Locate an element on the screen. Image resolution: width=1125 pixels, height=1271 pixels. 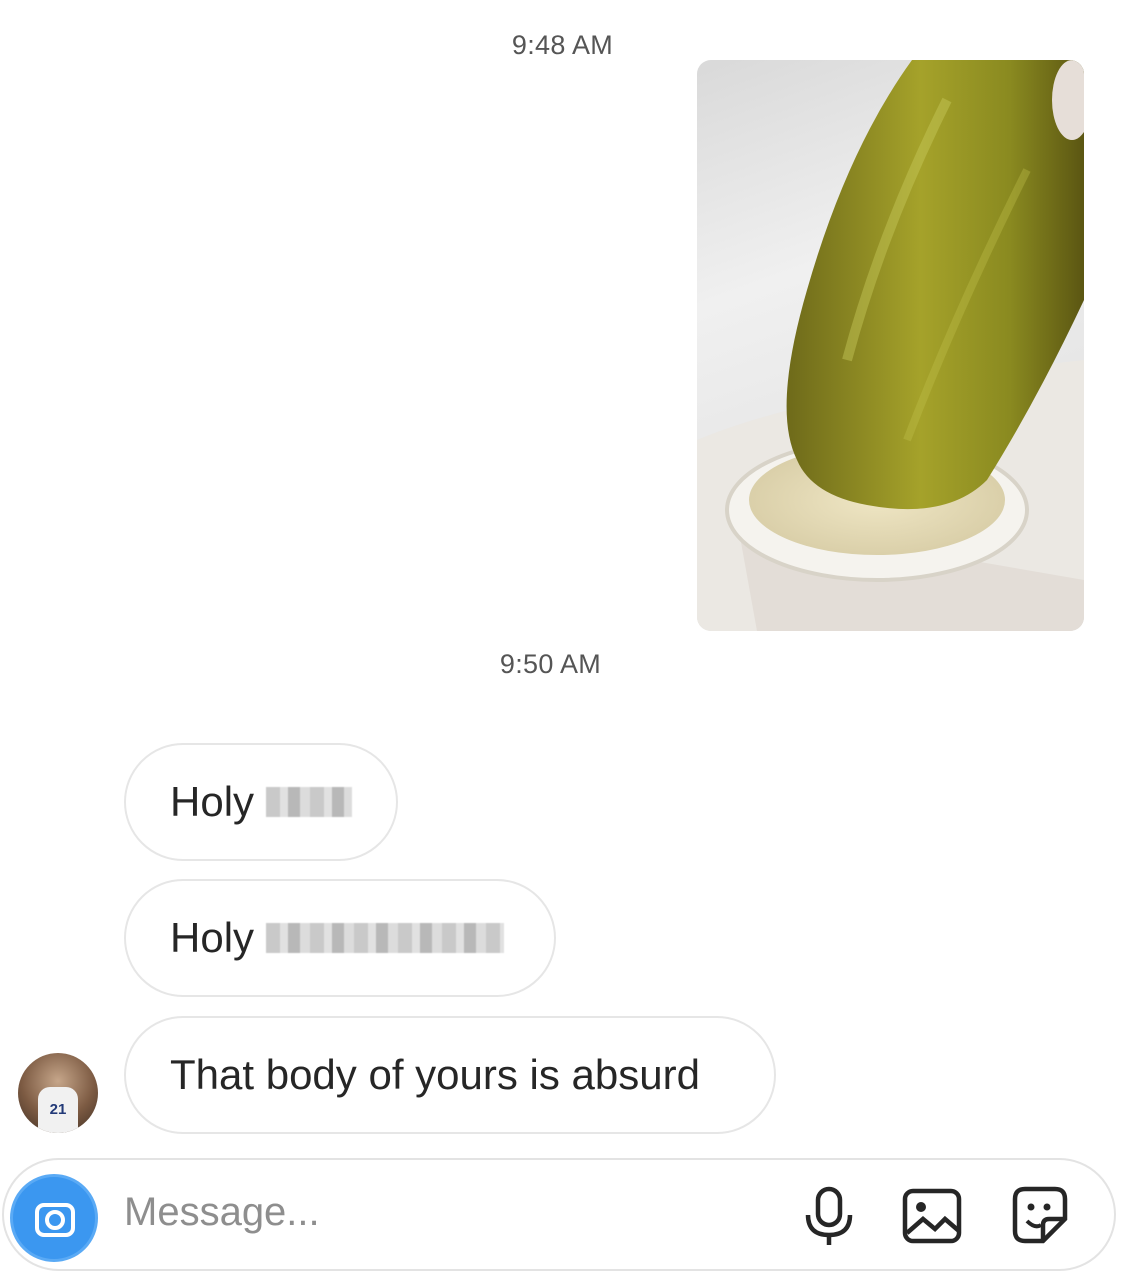
sender-avatar: 21 is located at coordinates (58, 1093).